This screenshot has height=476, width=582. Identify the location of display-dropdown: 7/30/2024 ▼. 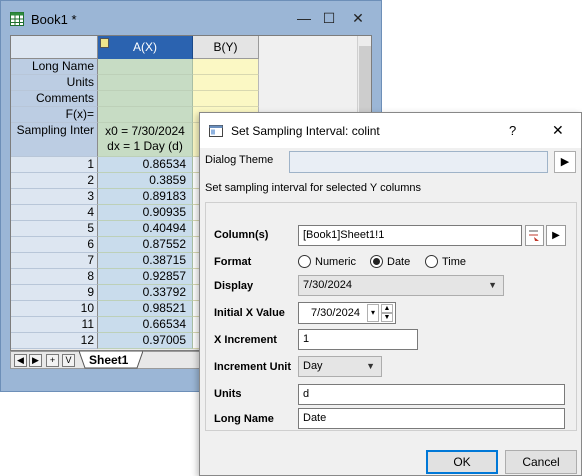
(401, 285).